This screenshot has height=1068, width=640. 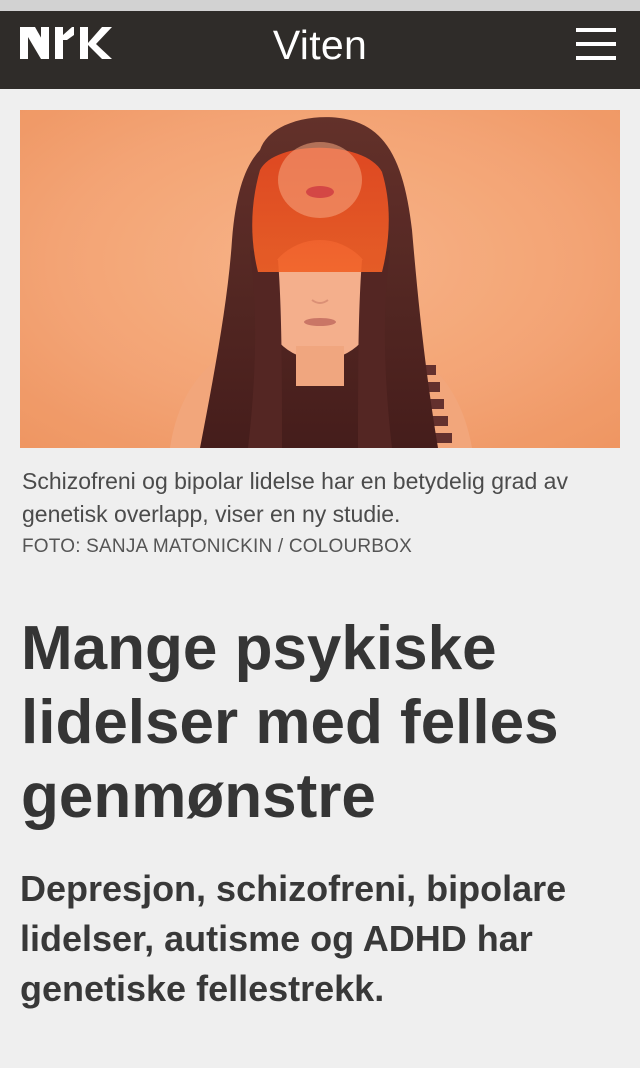 What do you see at coordinates (596, 58) in the screenshot?
I see `menu-bar-bottom` at bounding box center [596, 58].